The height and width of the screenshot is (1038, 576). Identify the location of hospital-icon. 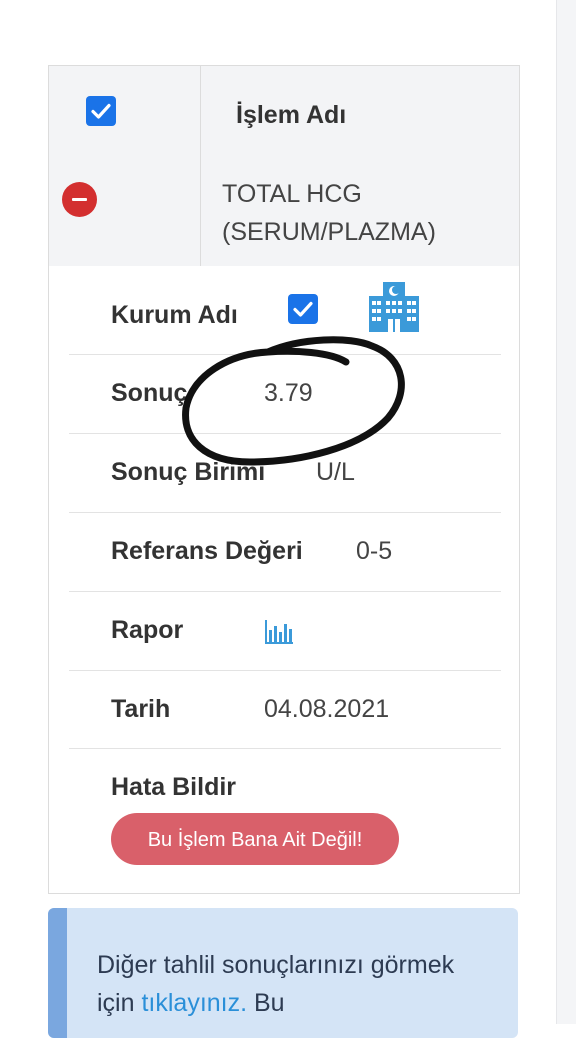
(394, 307).